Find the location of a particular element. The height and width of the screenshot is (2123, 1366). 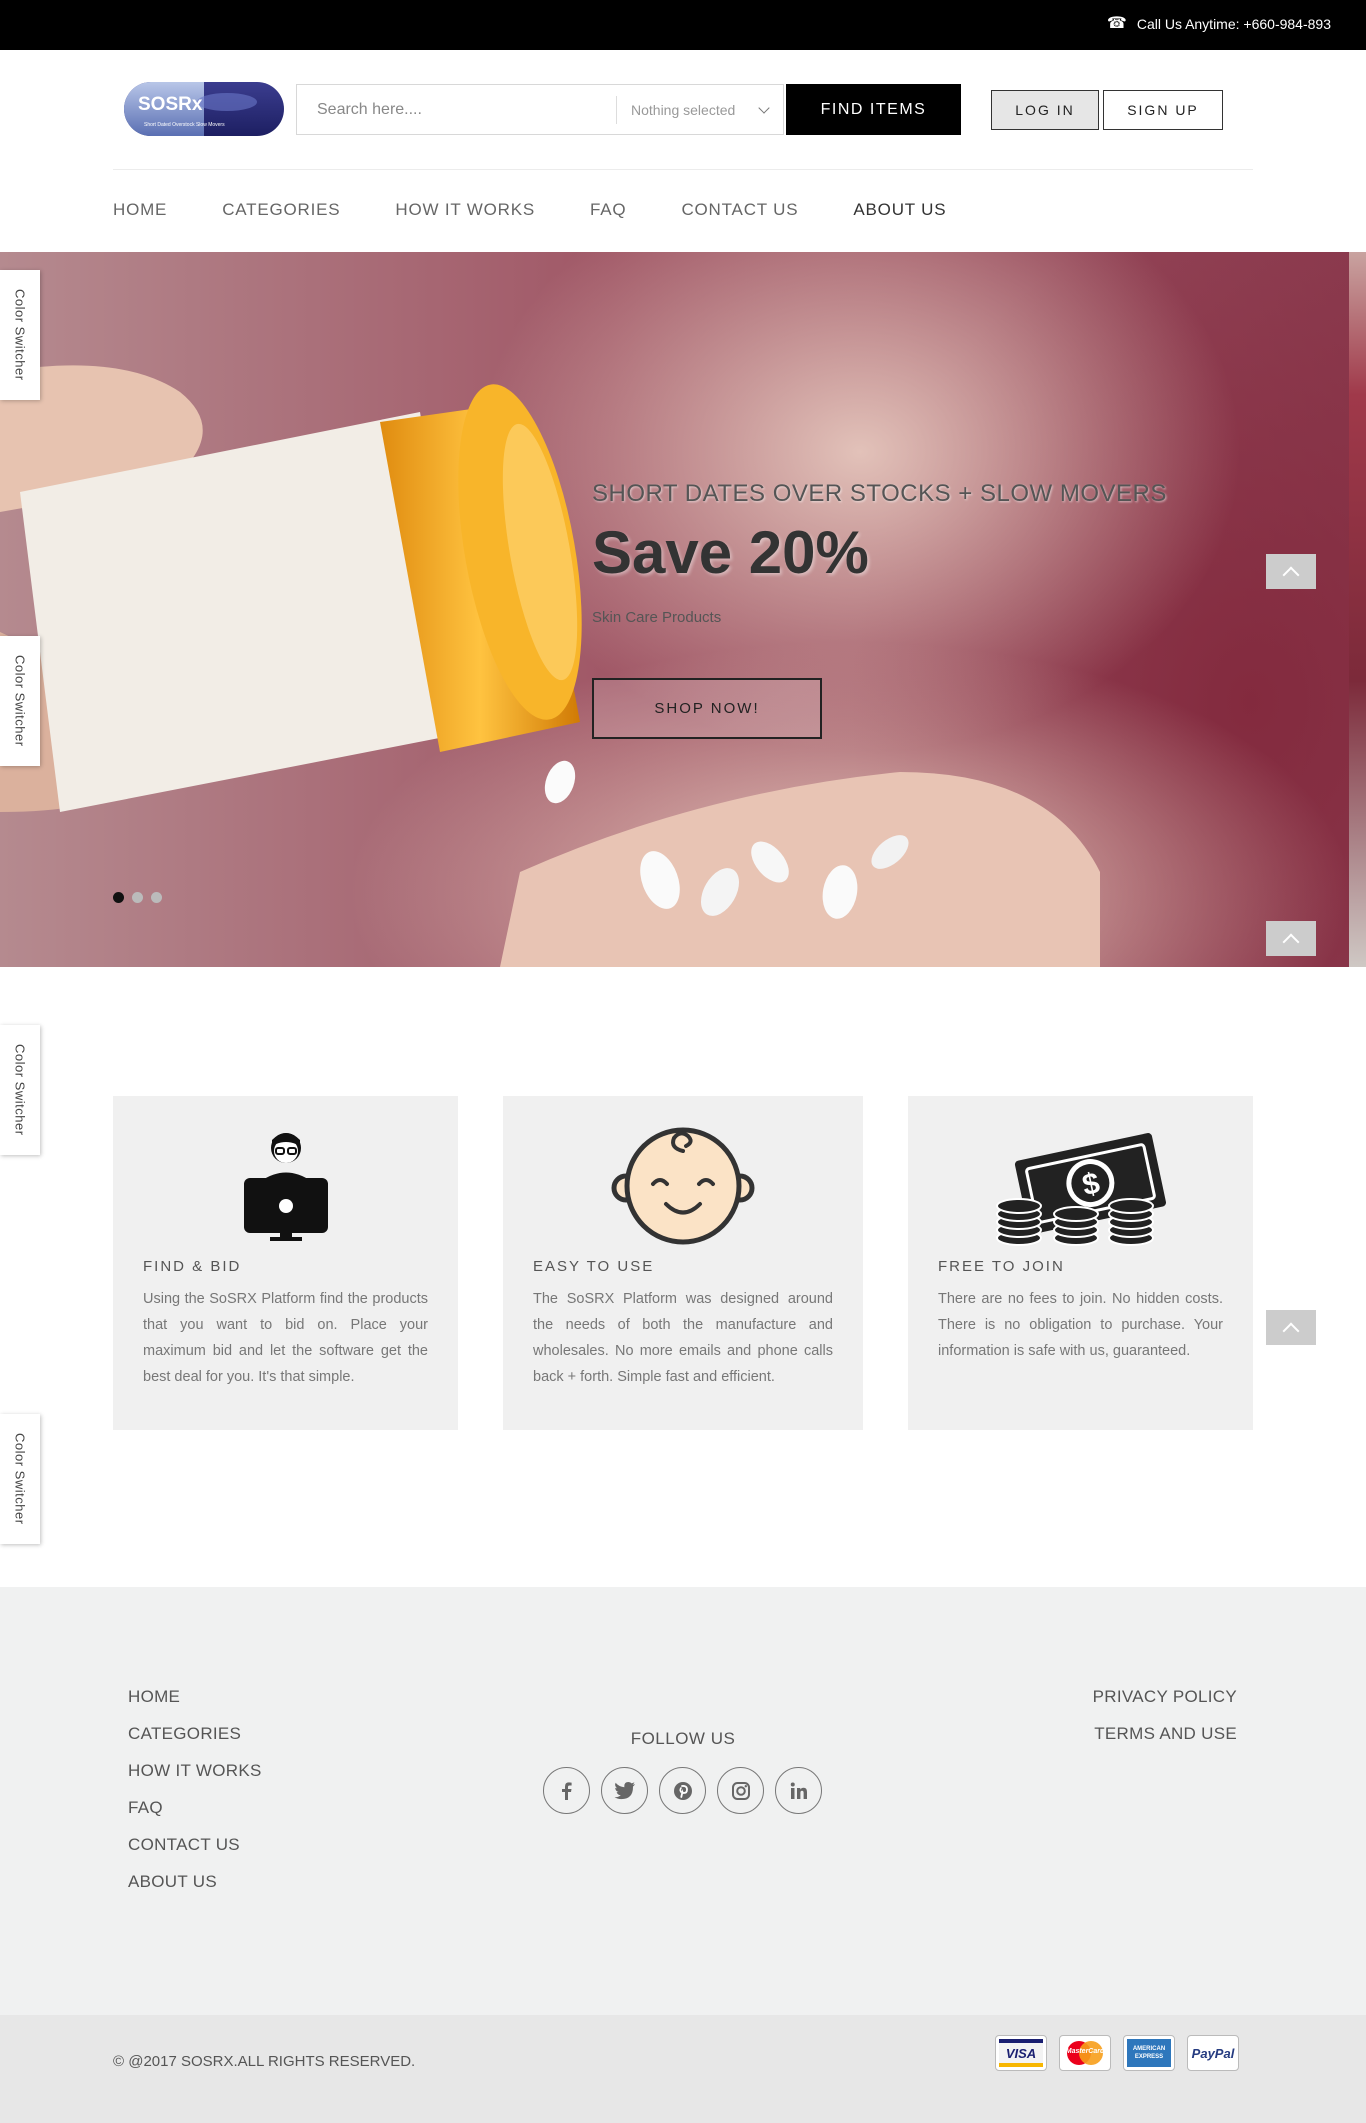

baby-face-icon is located at coordinates (683, 1186).